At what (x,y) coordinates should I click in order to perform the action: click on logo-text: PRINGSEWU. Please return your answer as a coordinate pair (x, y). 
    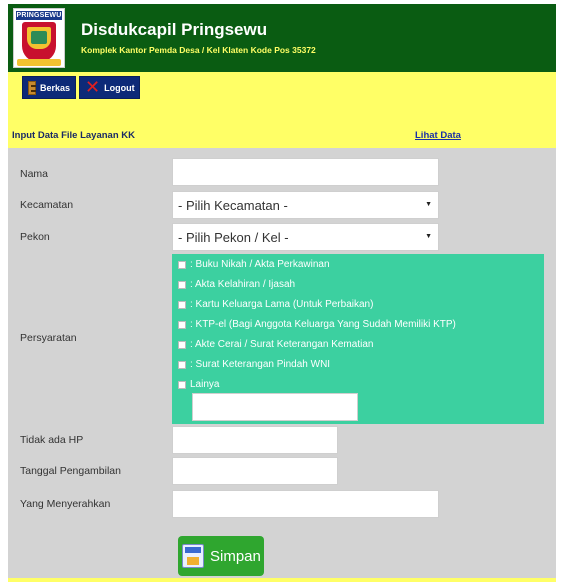
    Looking at the image, I should click on (39, 15).